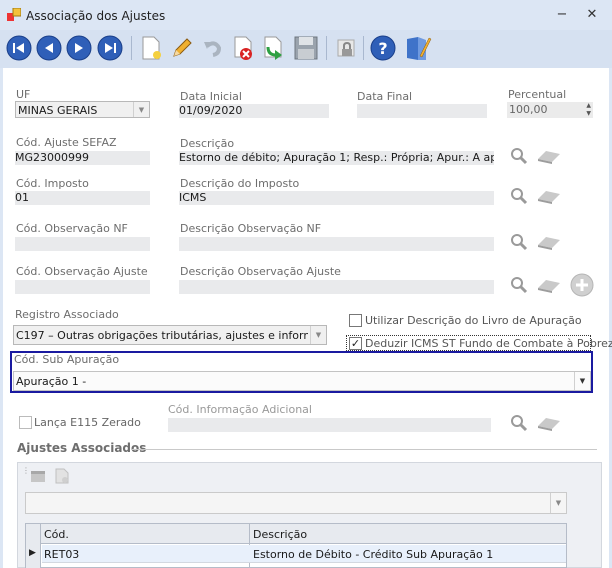 This screenshot has height=568, width=612. Describe the element at coordinates (82, 158) in the screenshot. I see `cod-ajuste-field: MG23000999` at that location.